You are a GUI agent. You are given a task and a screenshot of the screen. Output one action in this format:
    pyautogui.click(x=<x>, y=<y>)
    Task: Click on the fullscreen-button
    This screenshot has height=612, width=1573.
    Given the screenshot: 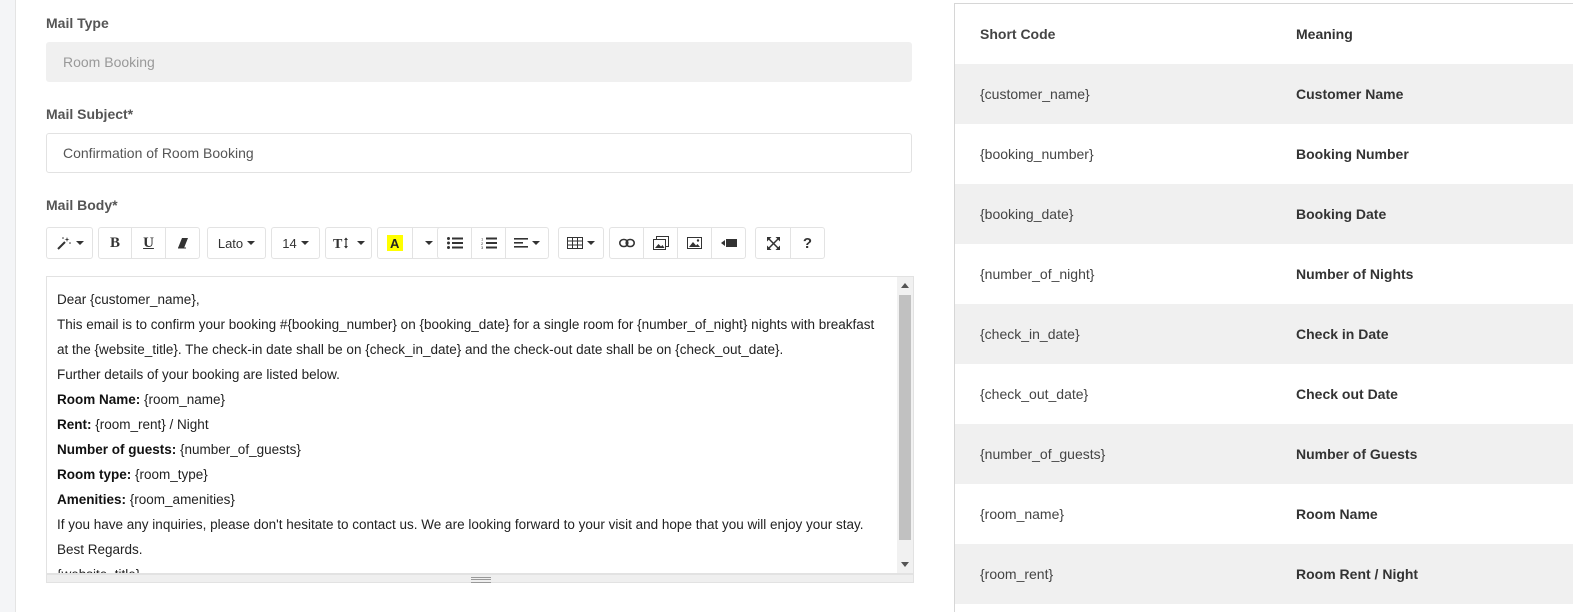 What is the action you would take?
    pyautogui.click(x=773, y=243)
    